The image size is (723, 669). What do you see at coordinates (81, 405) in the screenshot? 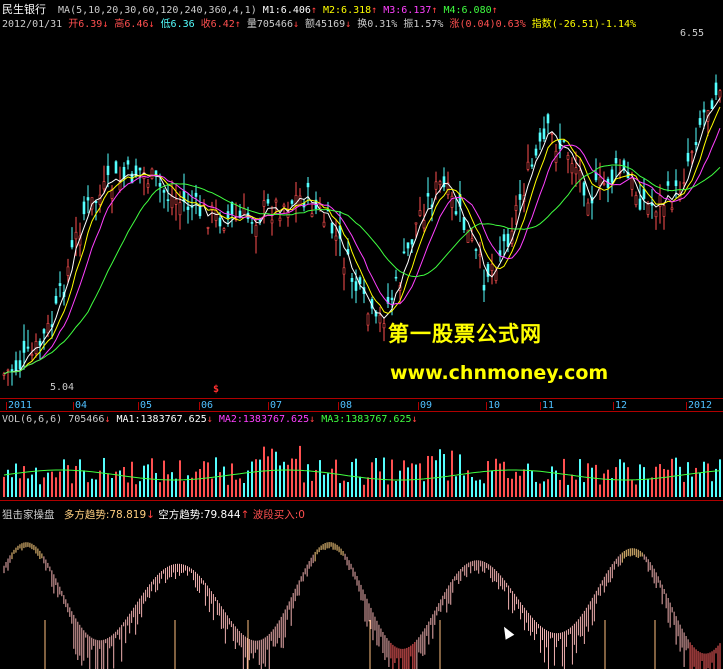
I see `month-label-04: 04` at bounding box center [81, 405].